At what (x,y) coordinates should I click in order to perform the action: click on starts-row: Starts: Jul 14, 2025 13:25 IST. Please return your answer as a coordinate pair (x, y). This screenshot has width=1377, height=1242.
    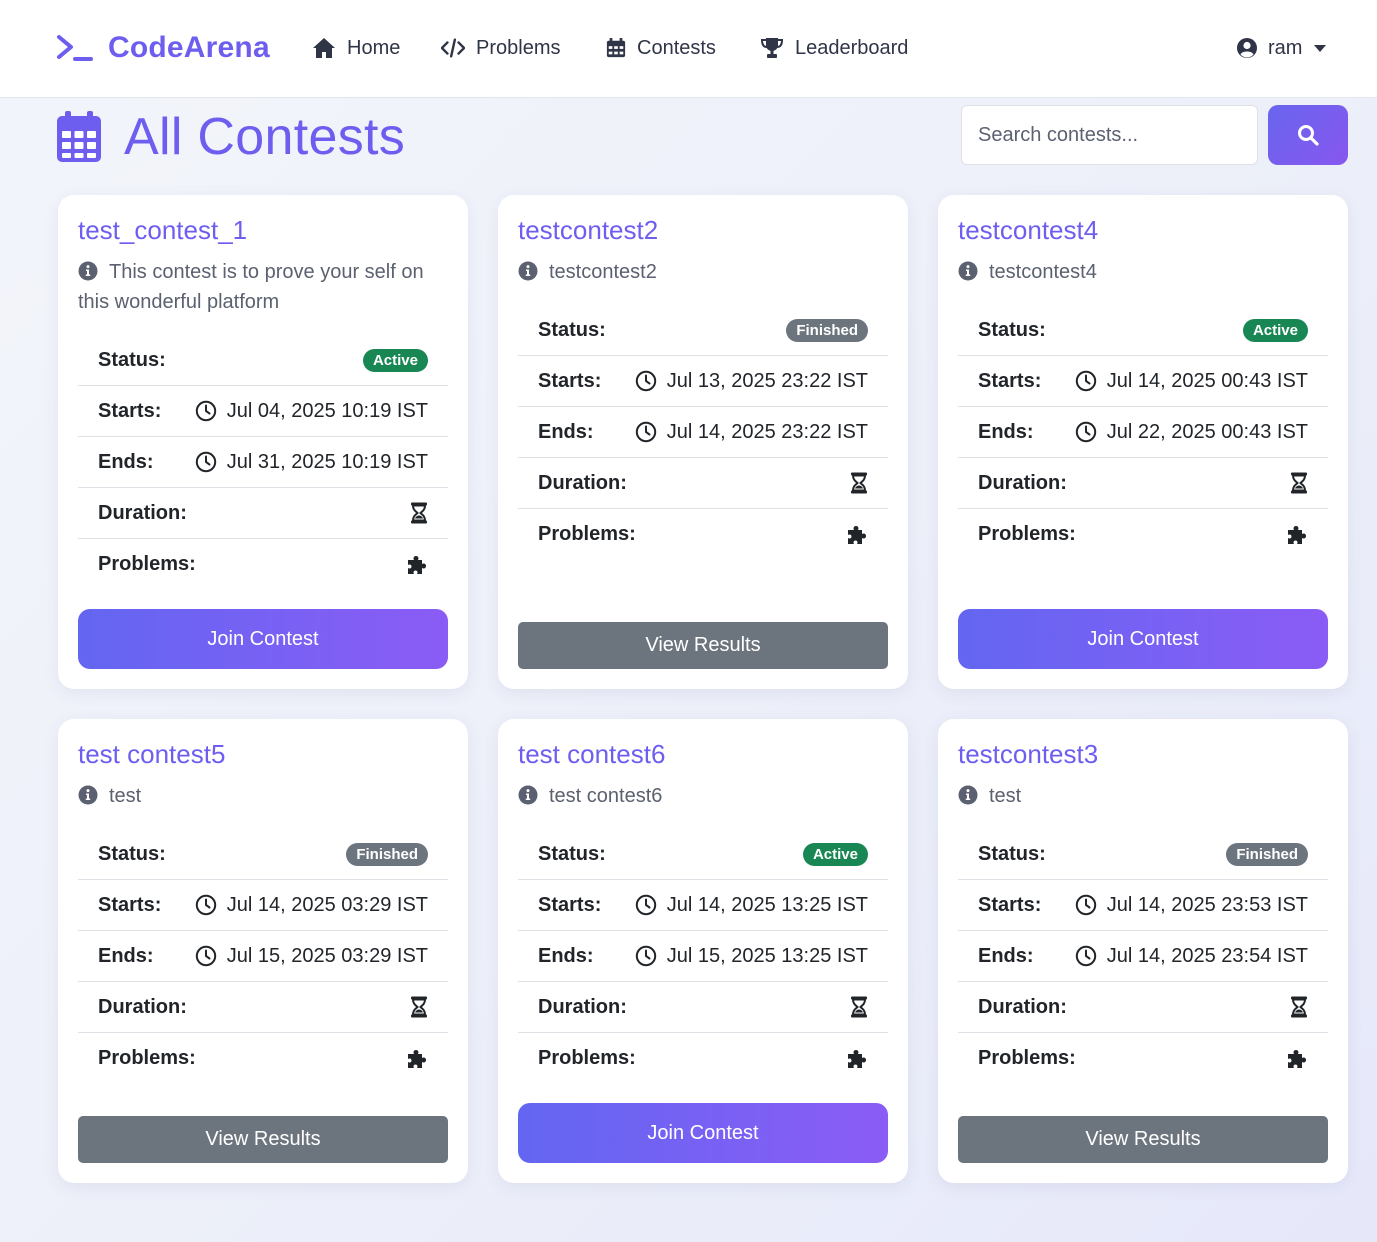
    Looking at the image, I should click on (703, 905).